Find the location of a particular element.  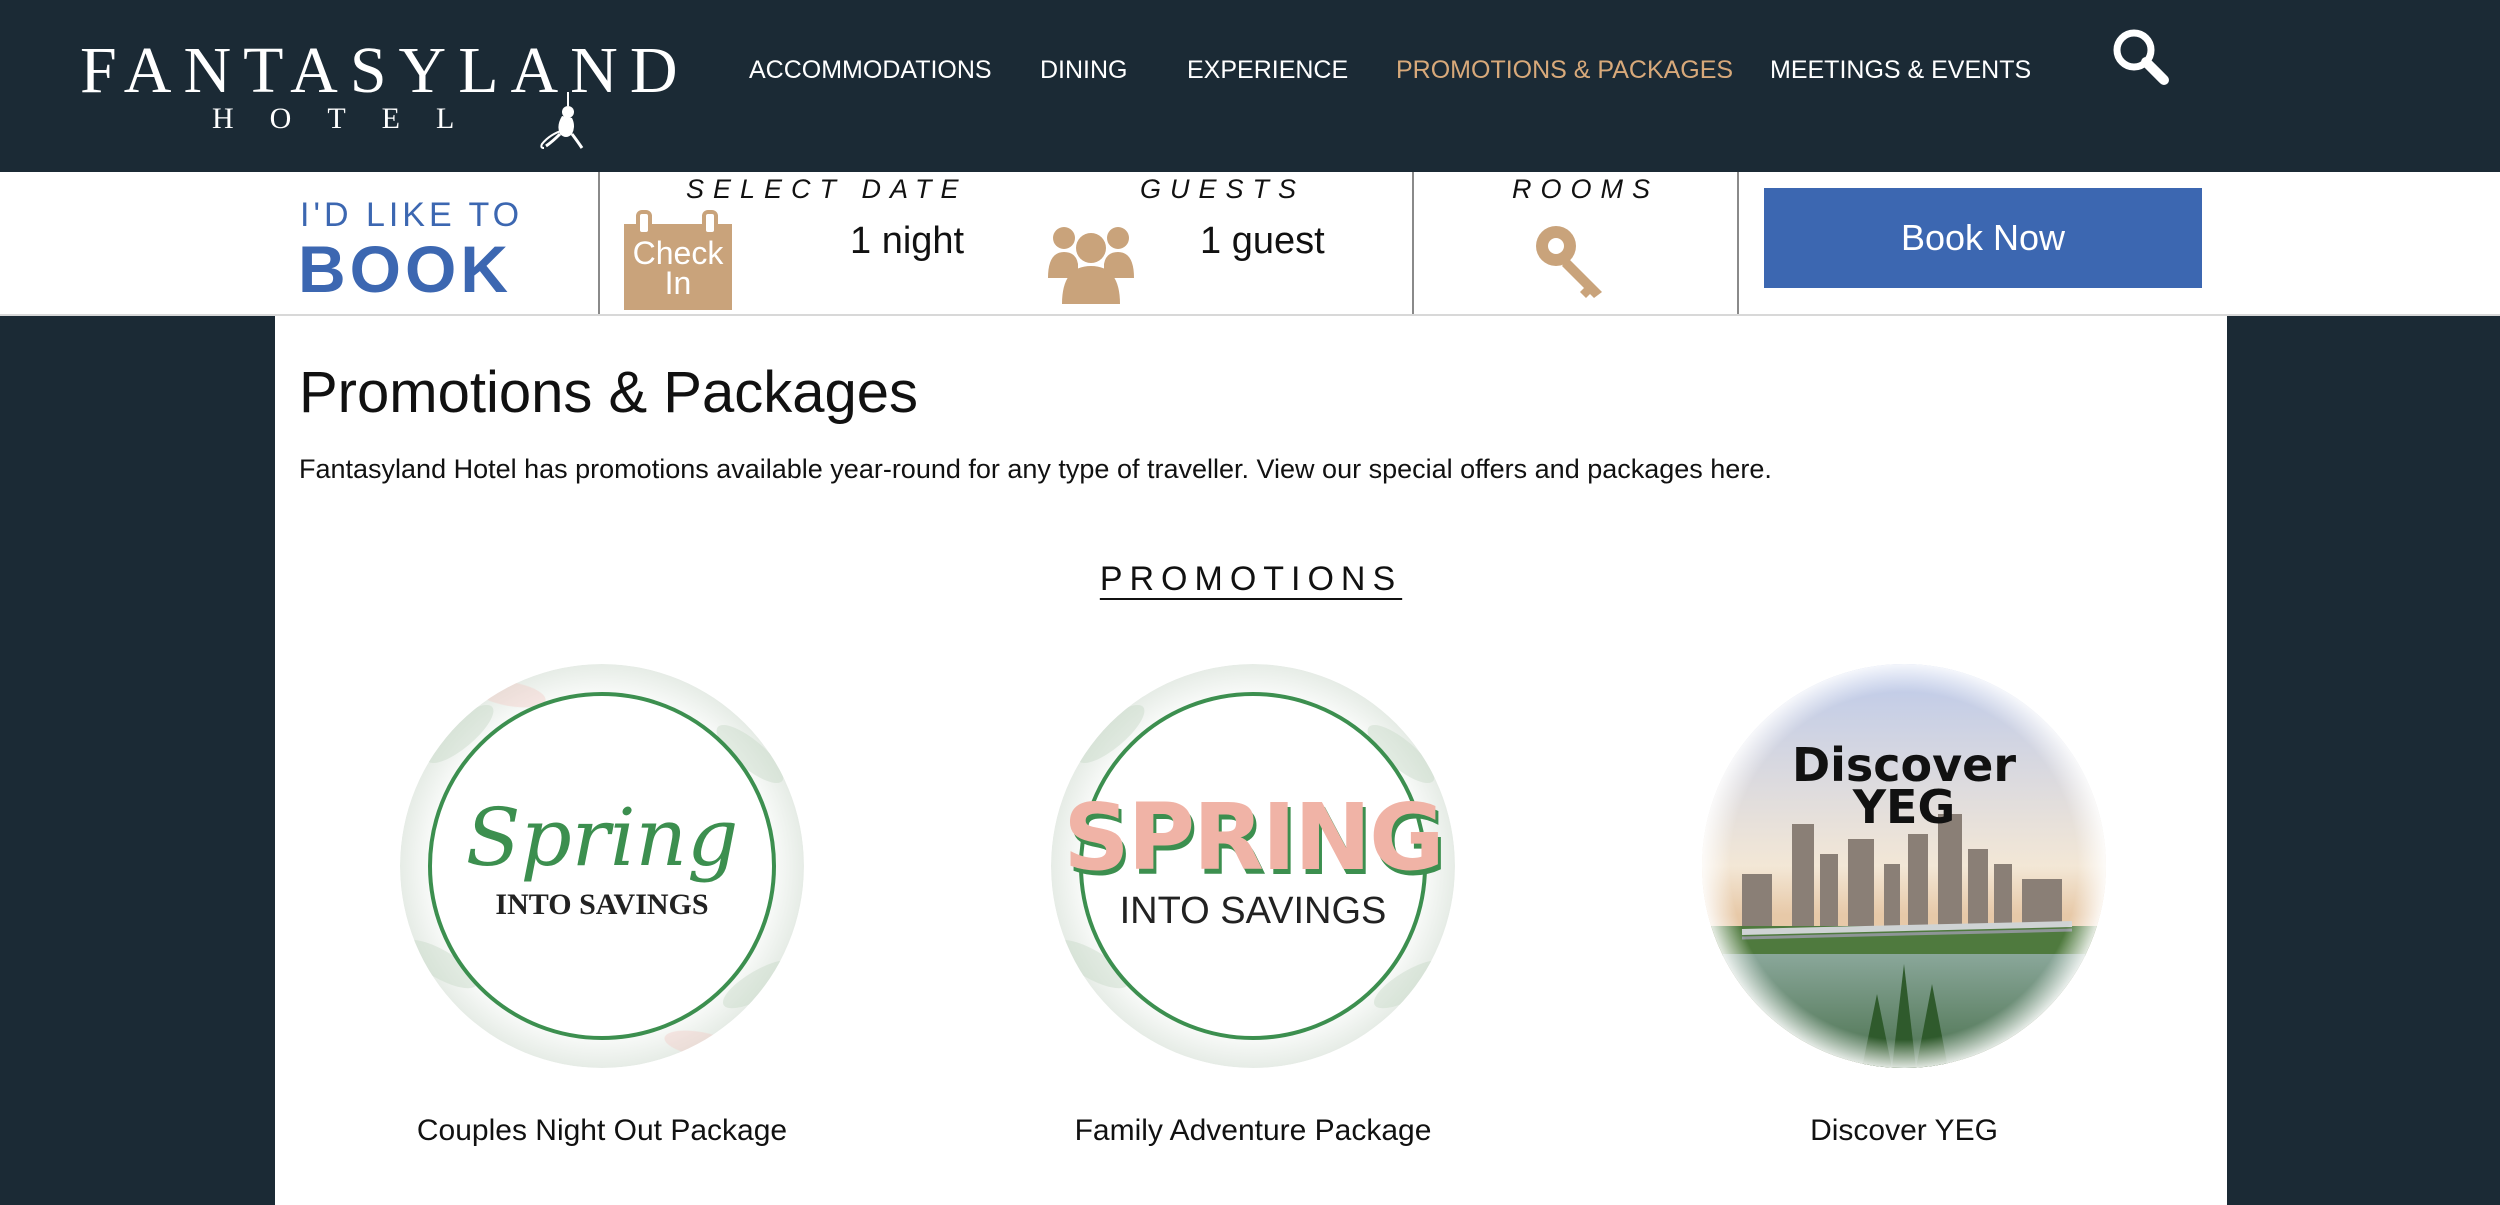

logo-wordmark: FANTASYLAND is located at coordinates (385, 70).